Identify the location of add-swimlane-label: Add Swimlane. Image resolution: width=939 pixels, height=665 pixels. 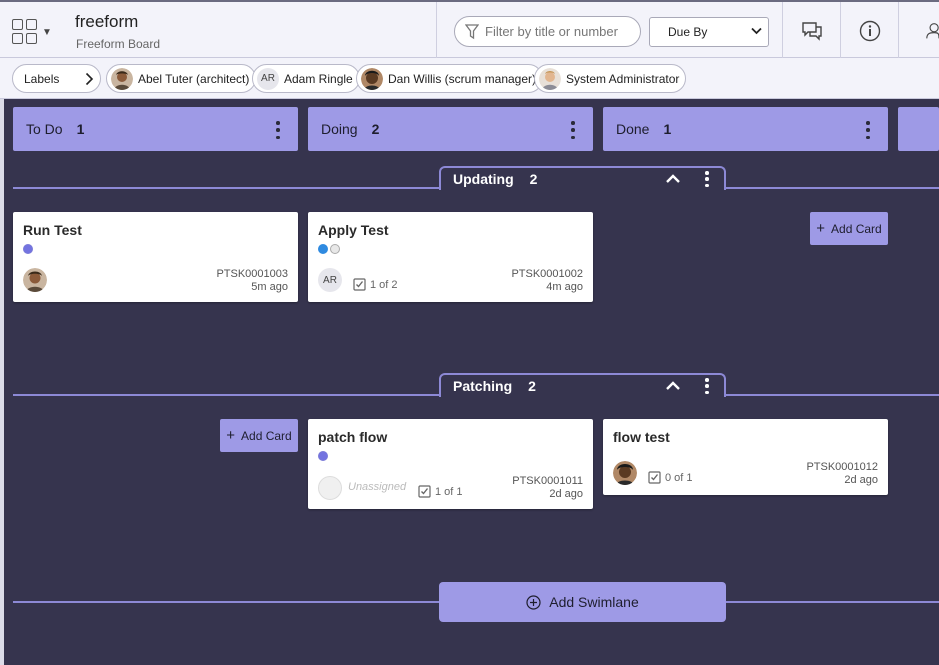
(594, 602).